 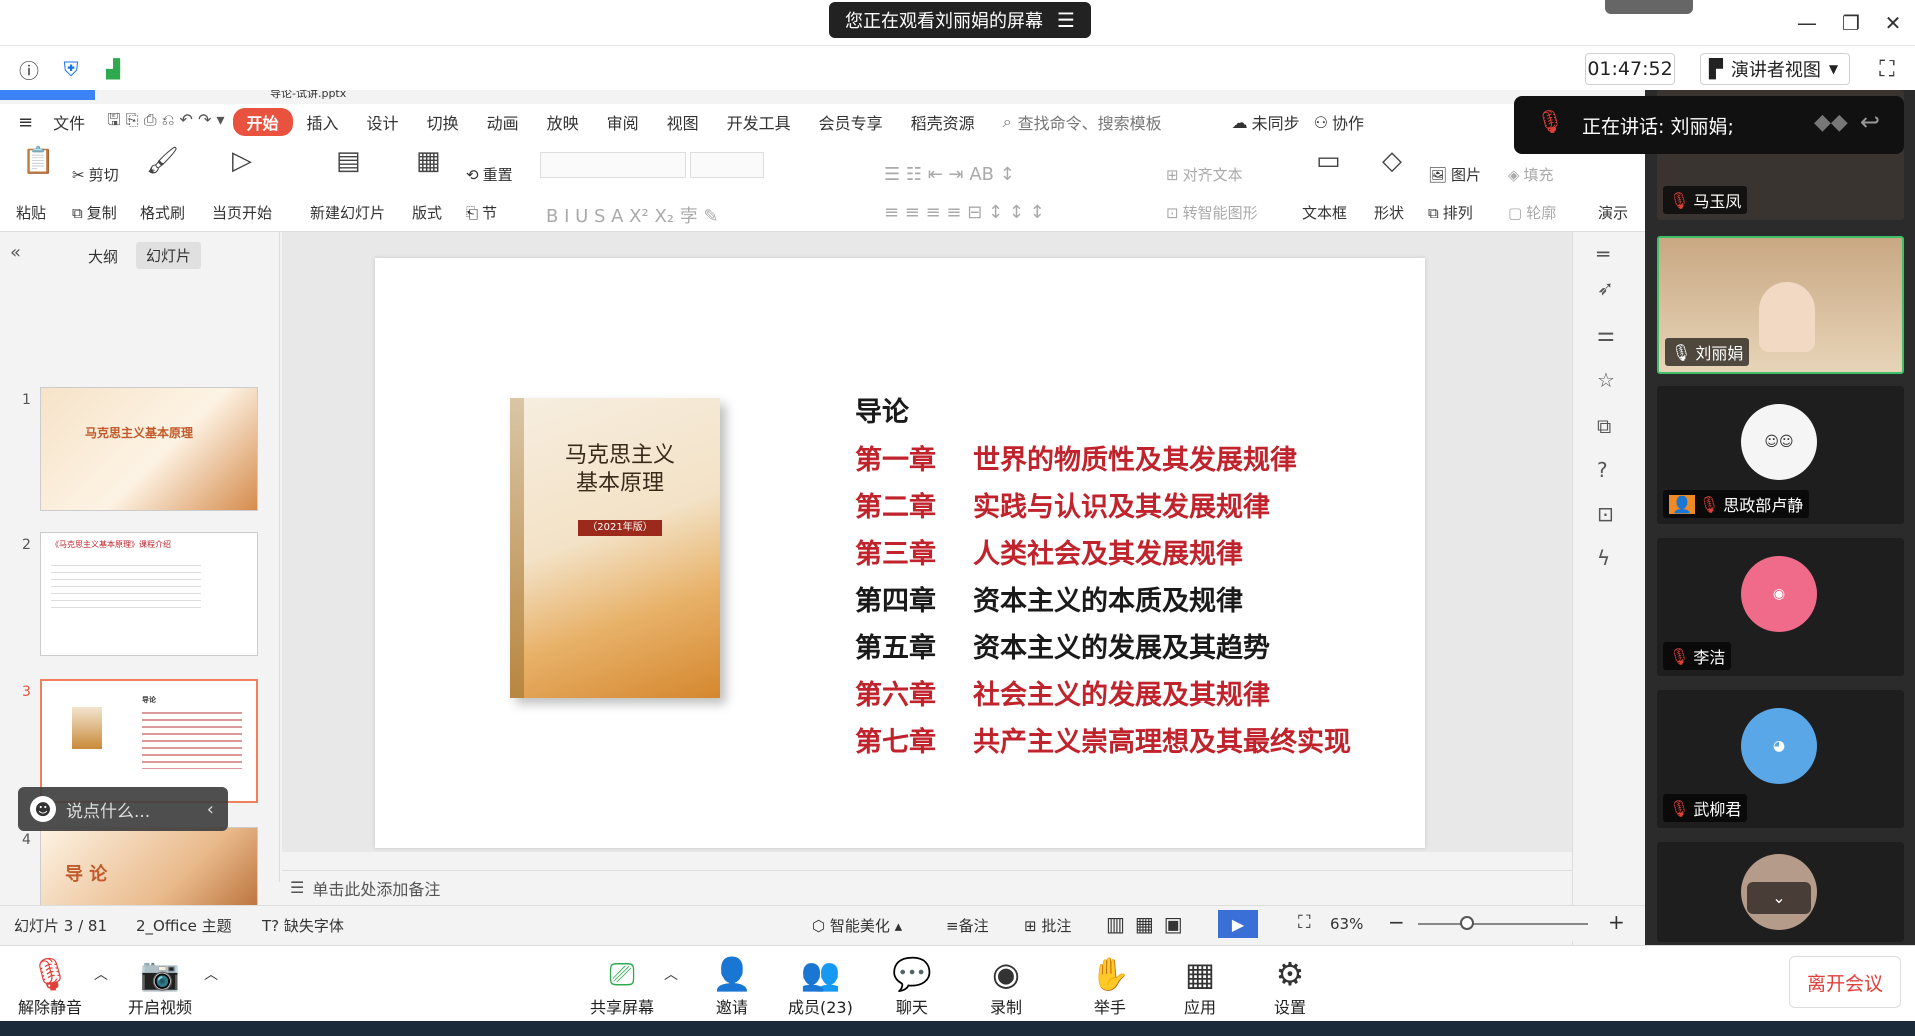 What do you see at coordinates (1780, 607) in the screenshot?
I see `participant-tile: ◉ 🎙 李洁` at bounding box center [1780, 607].